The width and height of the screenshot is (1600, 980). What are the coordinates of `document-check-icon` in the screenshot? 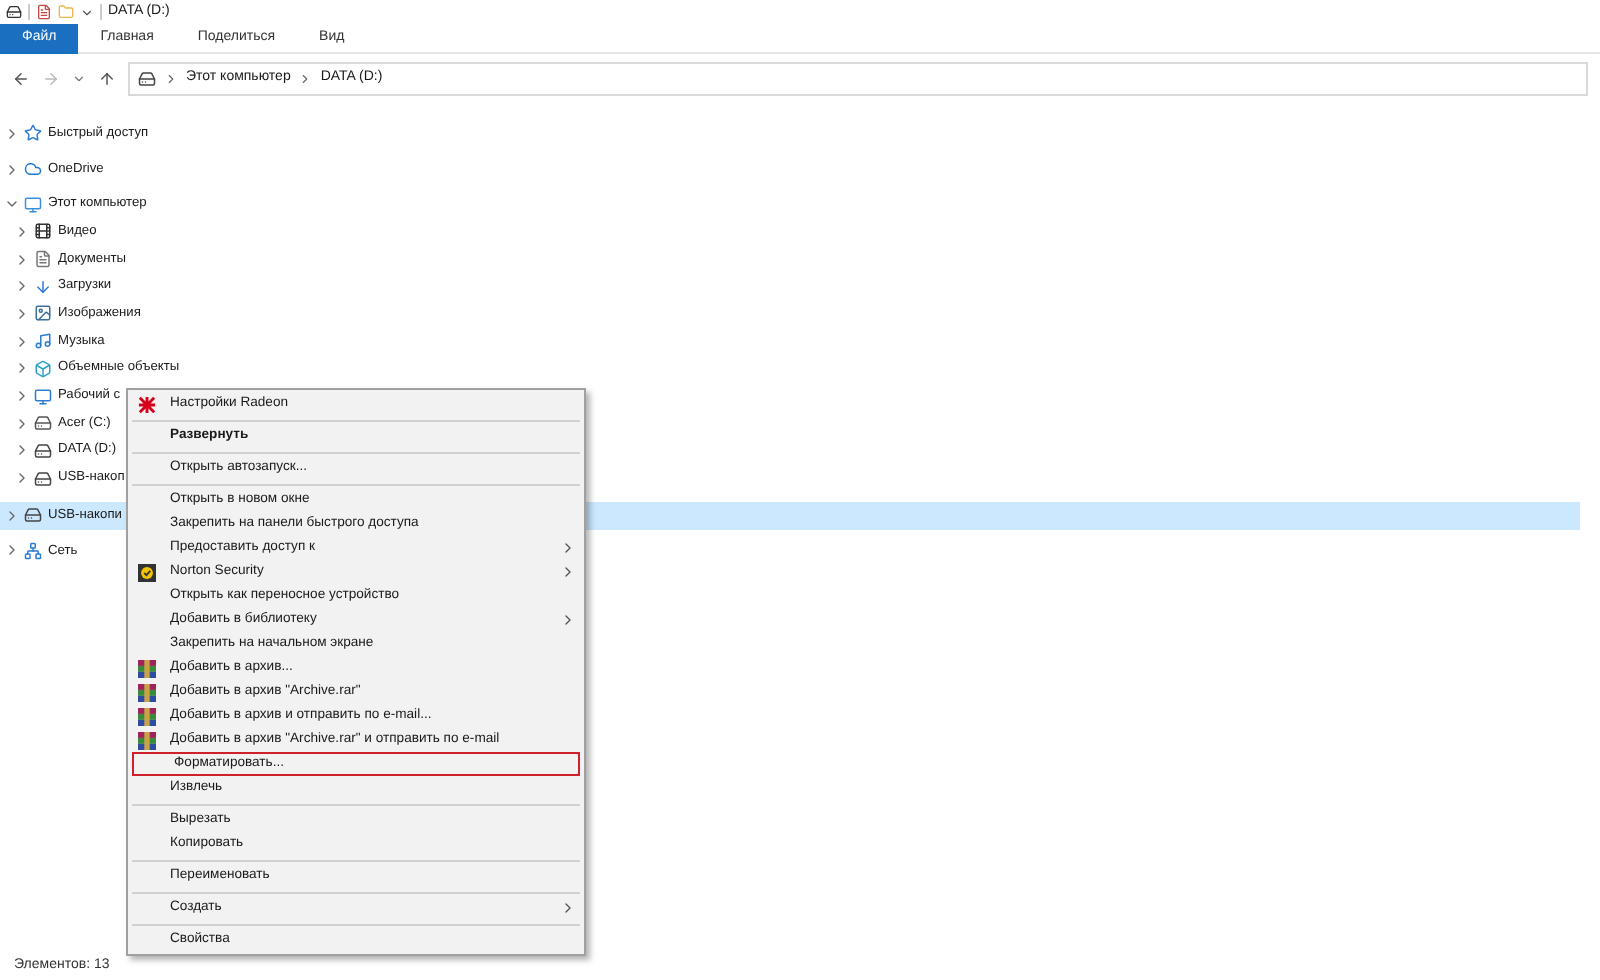 It's located at (44, 12).